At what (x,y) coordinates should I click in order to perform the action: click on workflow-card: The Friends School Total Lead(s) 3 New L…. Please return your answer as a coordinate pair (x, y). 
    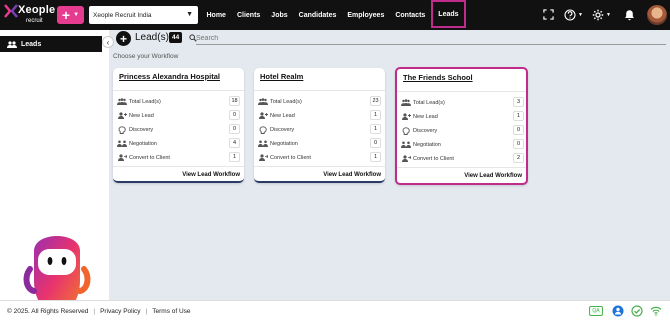
    Looking at the image, I should click on (461, 126).